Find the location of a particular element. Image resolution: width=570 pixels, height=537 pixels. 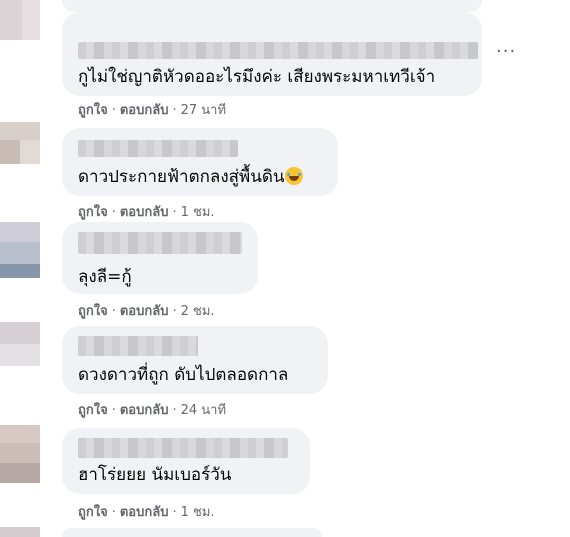

timestamp: 2 ชม. is located at coordinates (198, 311).